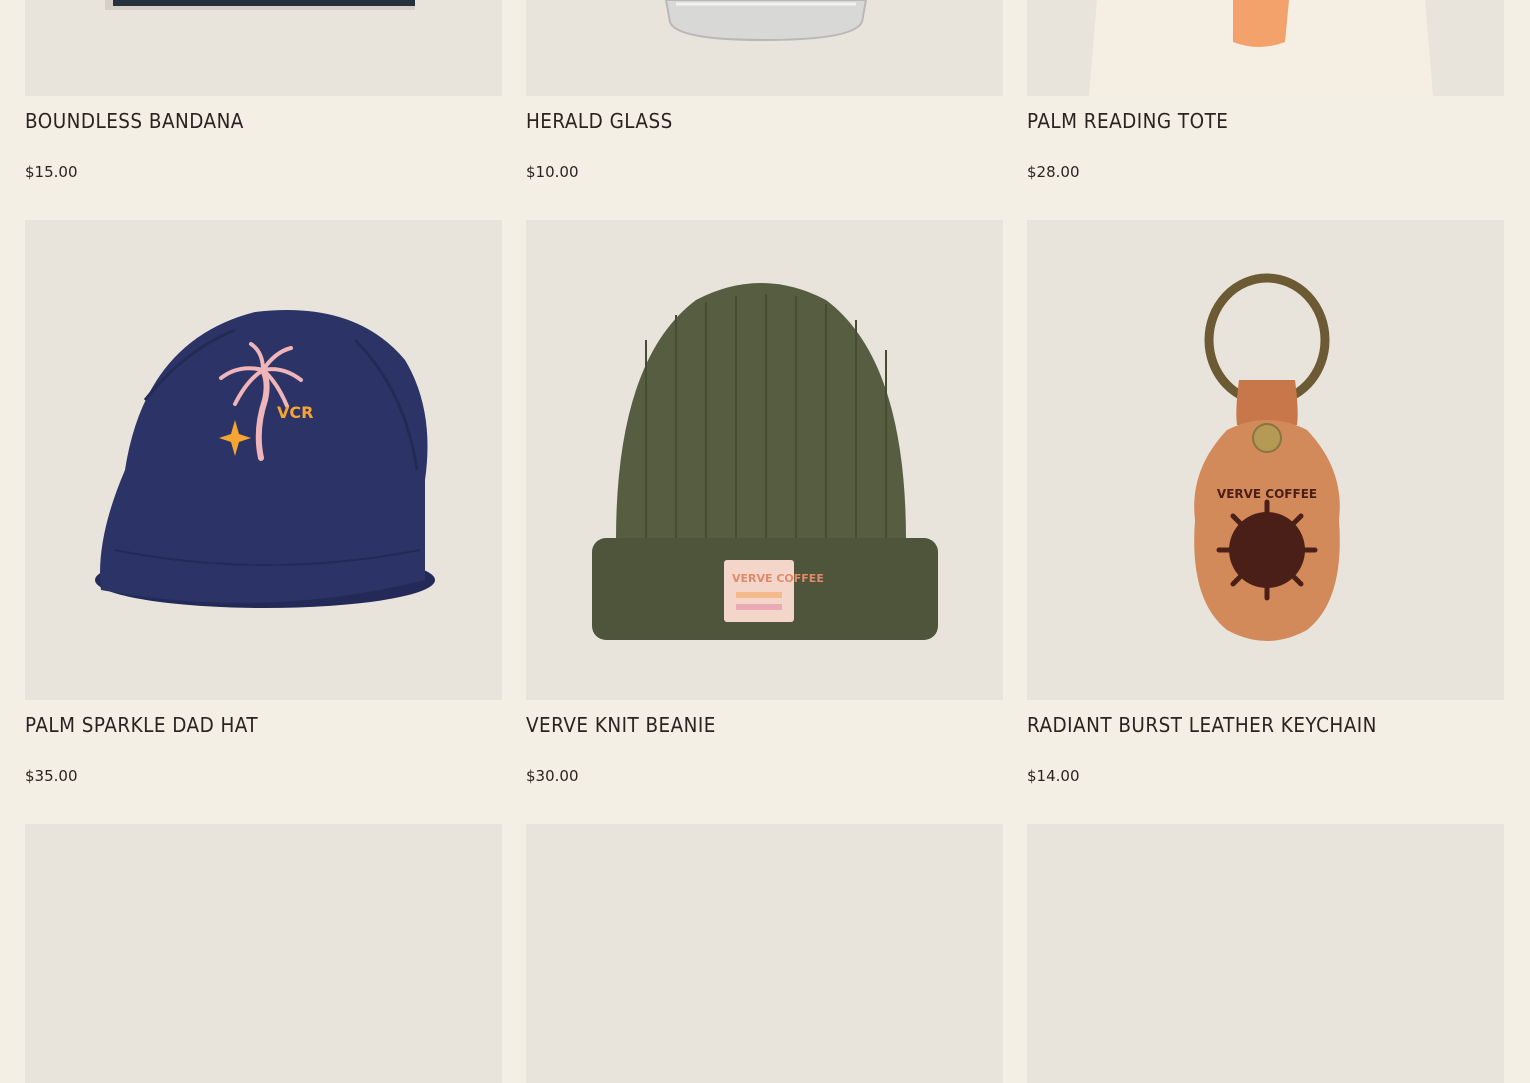 The image size is (1530, 1083). I want to click on product-price: $14.00, so click(1053, 776).